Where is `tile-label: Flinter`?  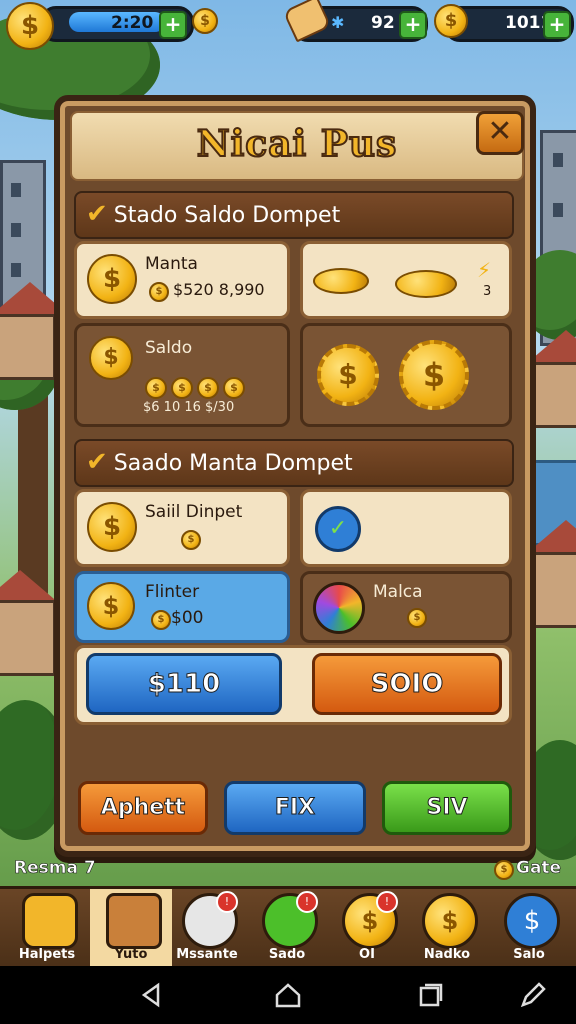
tile-label: Flinter is located at coordinates (172, 592).